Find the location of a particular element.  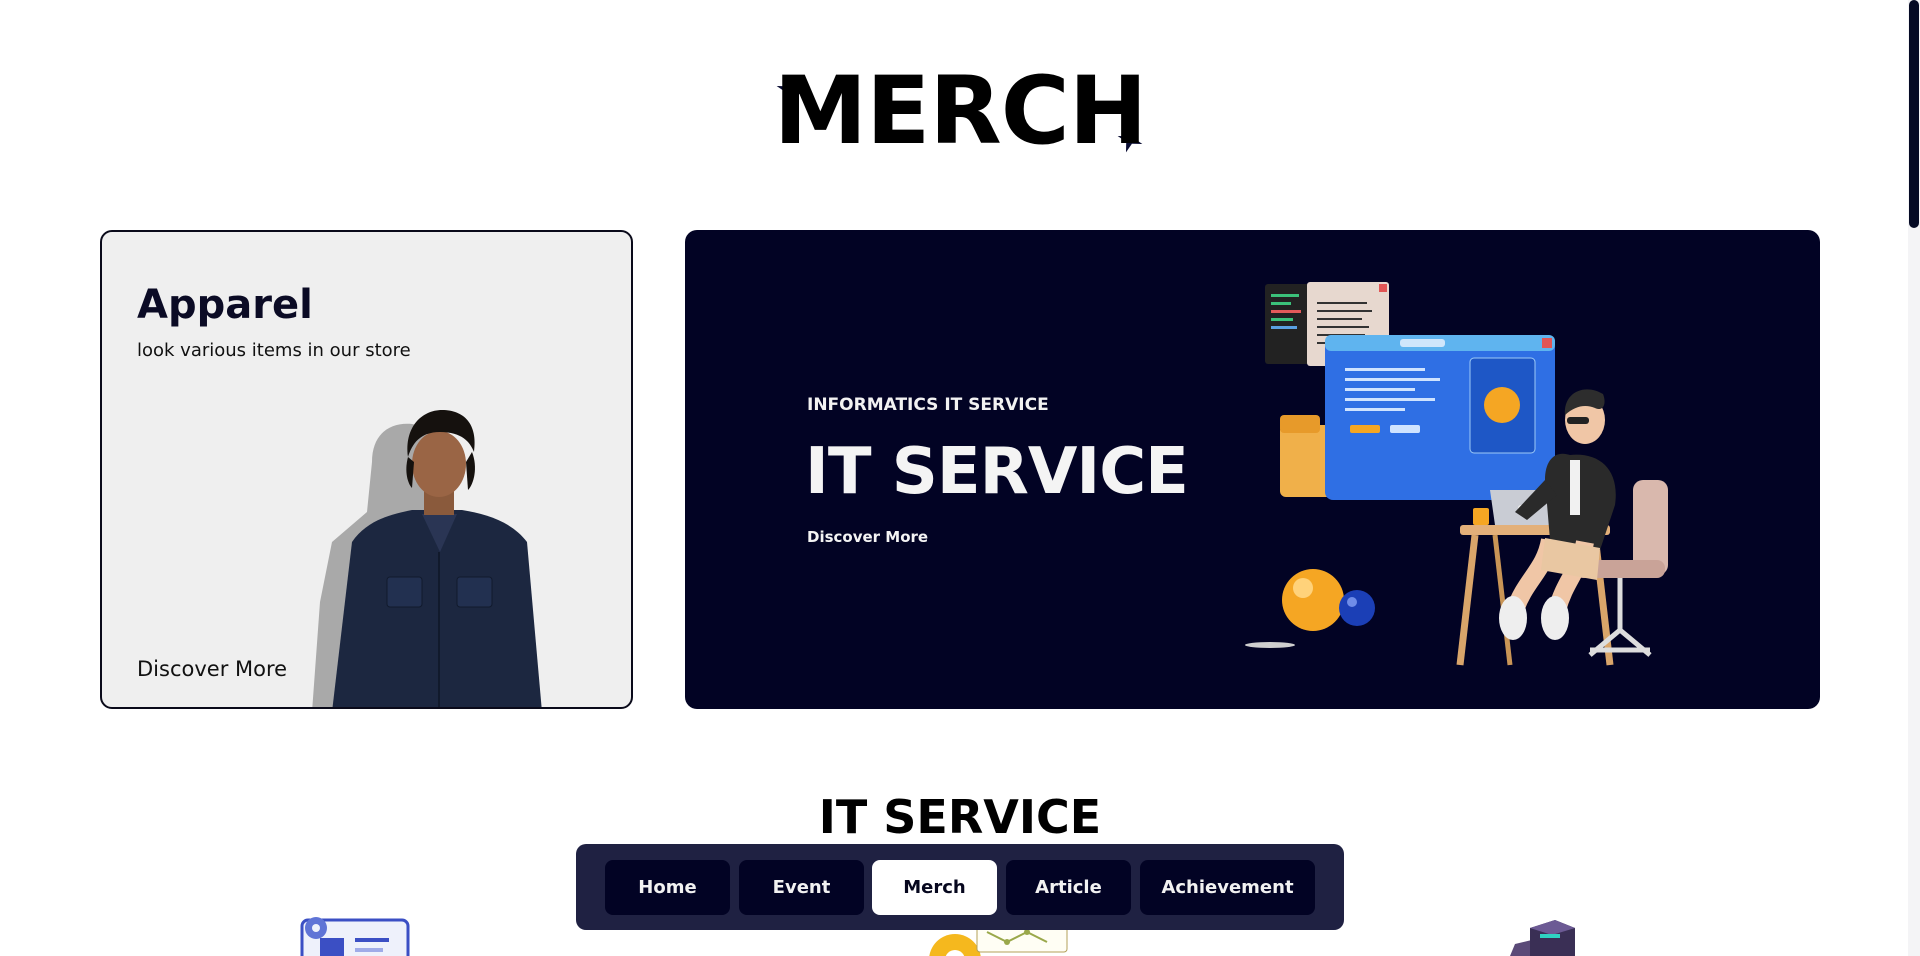

bottom-nav: Home Event Merch Article Achievement is located at coordinates (960, 887).